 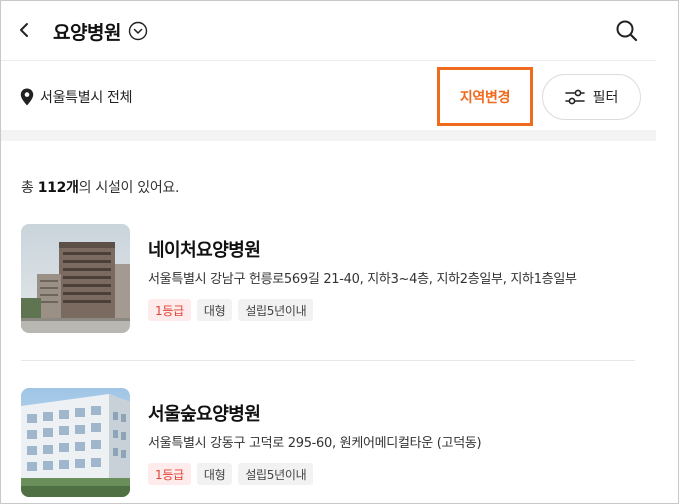 What do you see at coordinates (138, 31) in the screenshot?
I see `chevron-down-circle-icon` at bounding box center [138, 31].